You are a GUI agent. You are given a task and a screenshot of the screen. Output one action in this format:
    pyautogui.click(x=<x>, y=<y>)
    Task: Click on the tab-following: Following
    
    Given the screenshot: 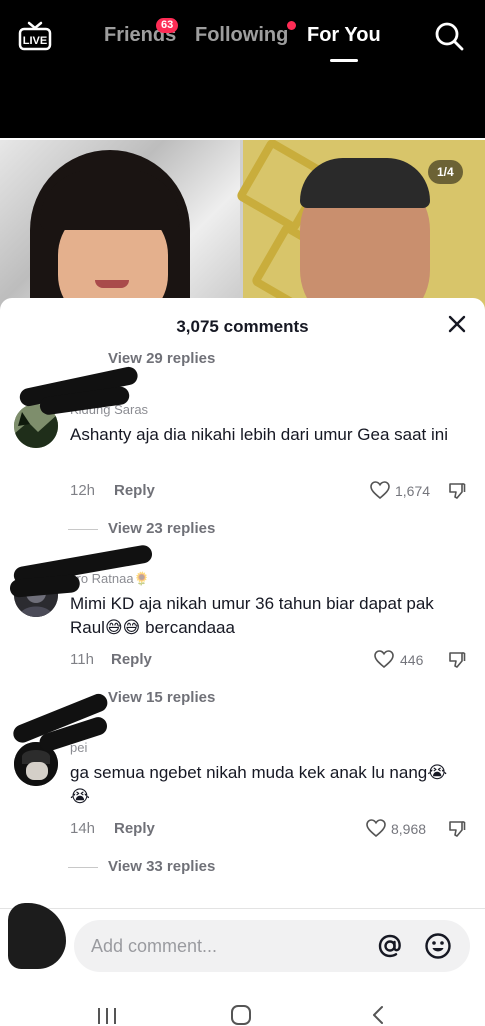 What is the action you would take?
    pyautogui.click(x=241, y=35)
    